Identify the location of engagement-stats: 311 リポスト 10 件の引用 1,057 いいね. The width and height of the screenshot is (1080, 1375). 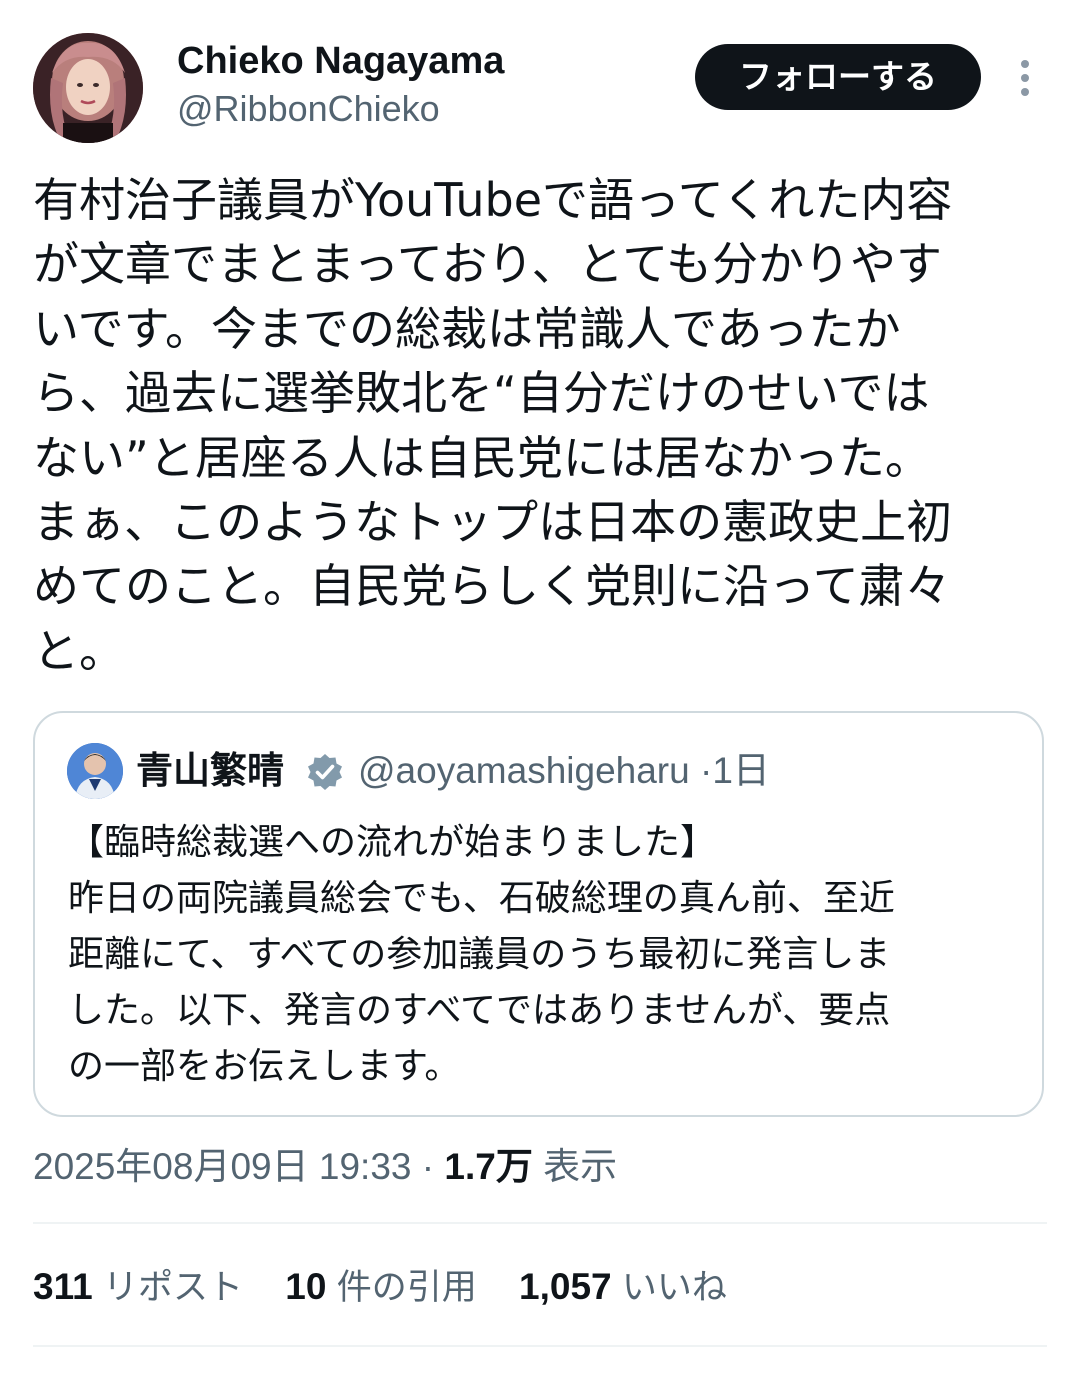
(396, 1287).